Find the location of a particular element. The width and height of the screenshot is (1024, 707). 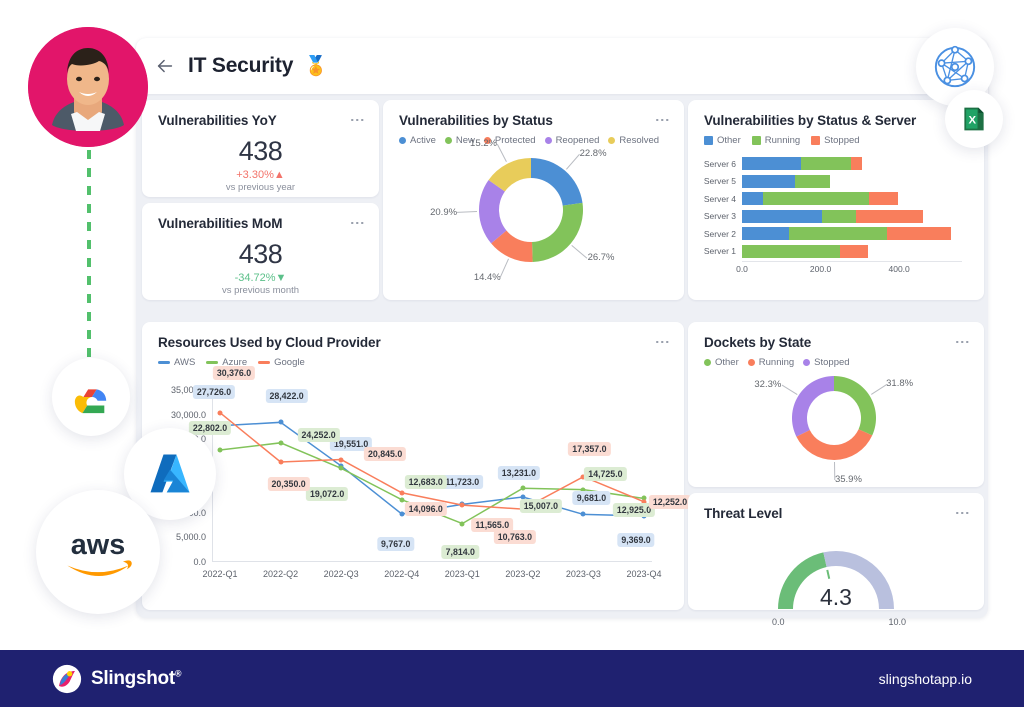

footer-bar: Slingshot® slingshotapp.io is located at coordinates (512, 678).